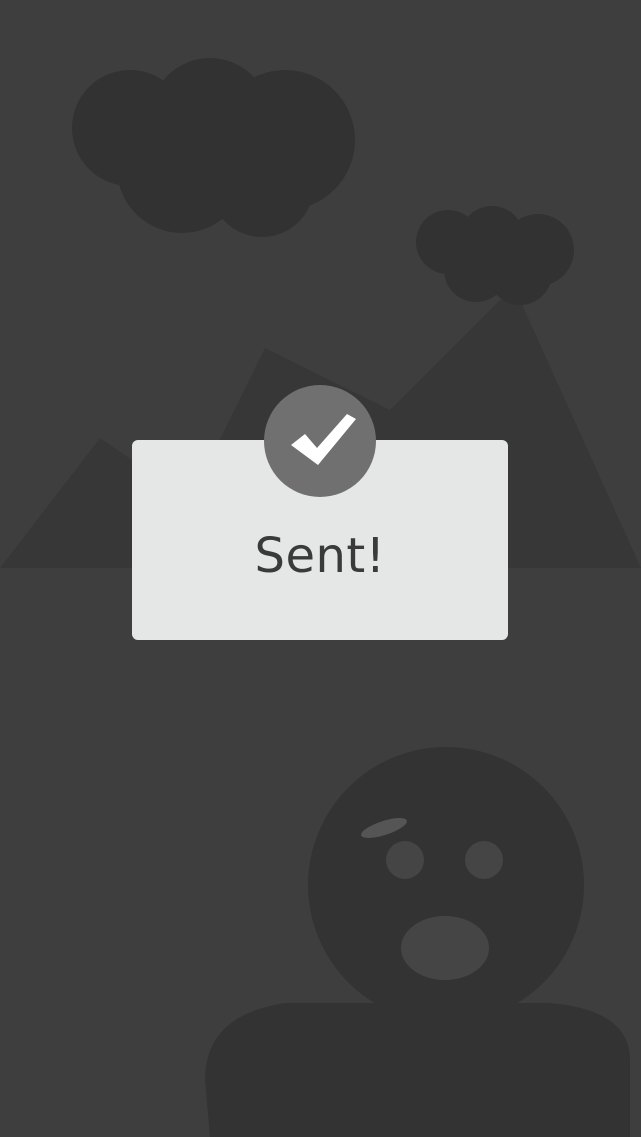 This screenshot has width=641, height=1137. Describe the element at coordinates (323, 439) in the screenshot. I see `checkmark-icon` at that location.